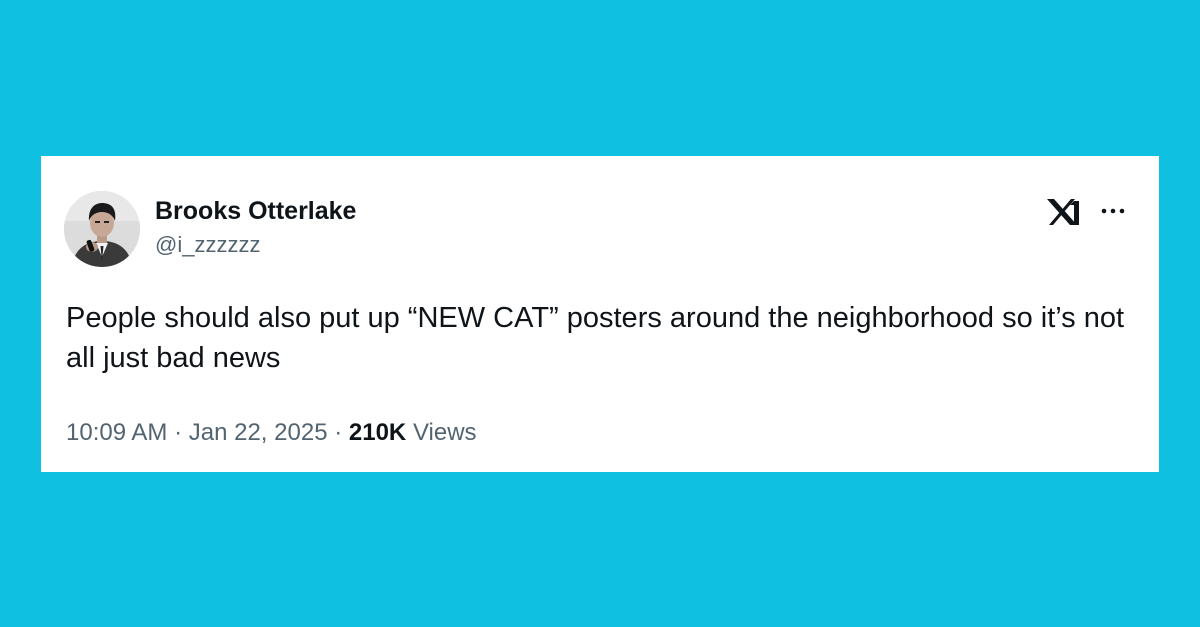 The height and width of the screenshot is (627, 1200). I want to click on views-label: Views, so click(445, 432).